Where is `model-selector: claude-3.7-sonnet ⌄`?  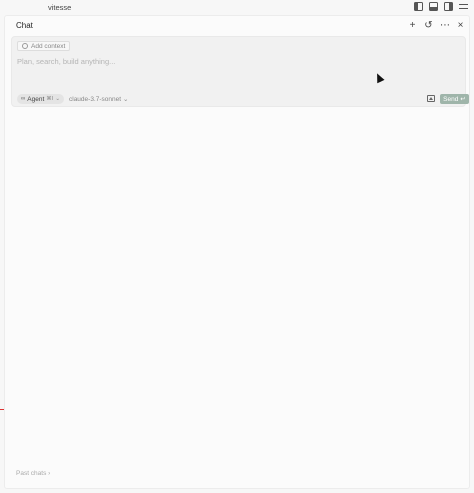
model-selector: claude-3.7-sonnet ⌄ is located at coordinates (99, 99).